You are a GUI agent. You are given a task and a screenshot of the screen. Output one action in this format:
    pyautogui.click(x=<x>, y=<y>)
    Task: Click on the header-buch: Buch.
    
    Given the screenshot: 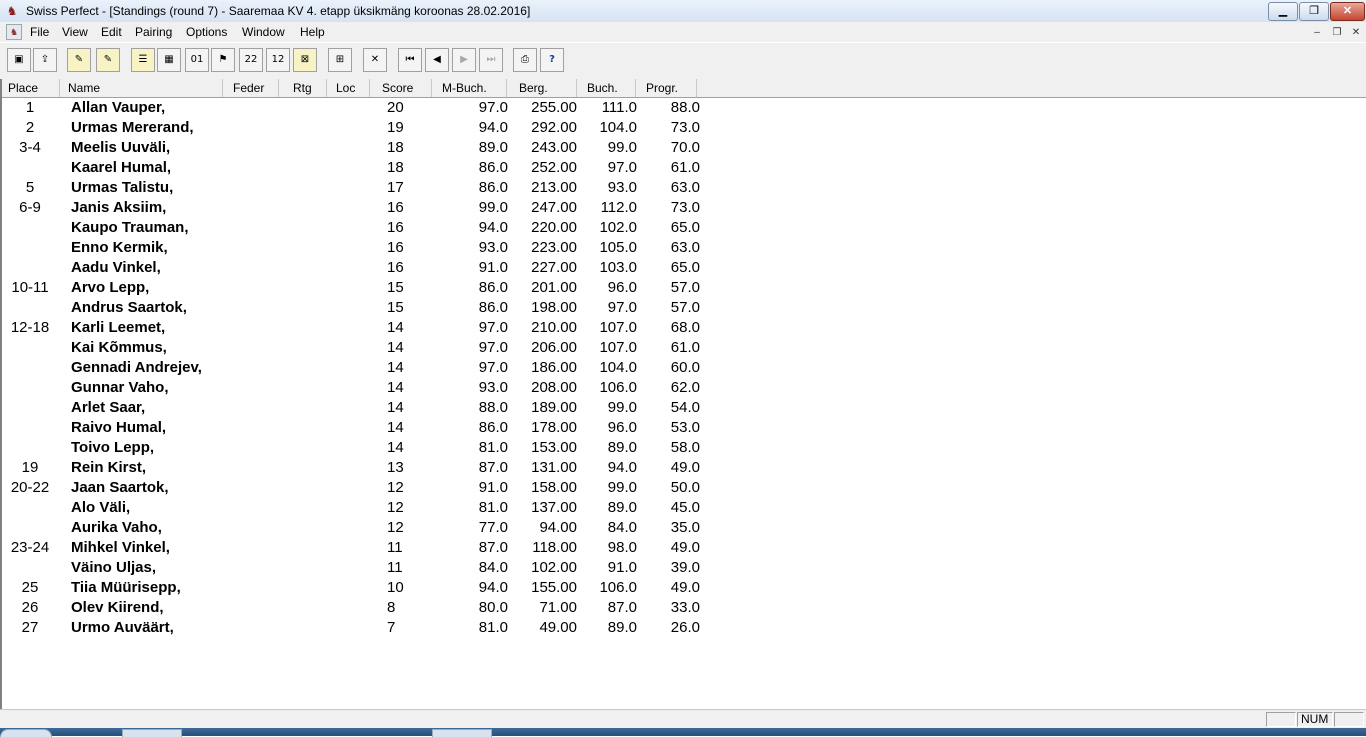 What is the action you would take?
    pyautogui.click(x=606, y=88)
    